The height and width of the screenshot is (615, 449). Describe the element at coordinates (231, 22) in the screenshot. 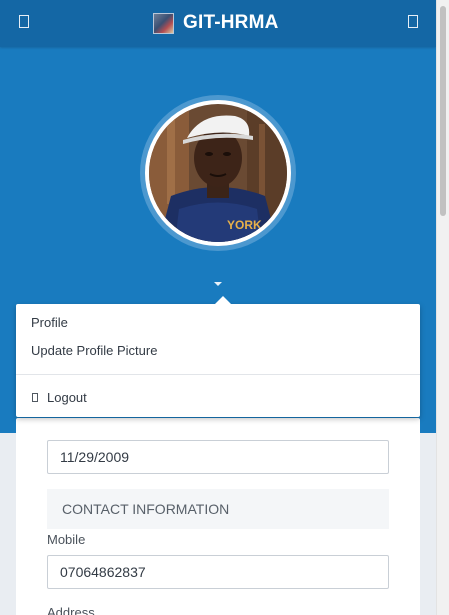

I see `brand-title: GIT-HRMA` at that location.